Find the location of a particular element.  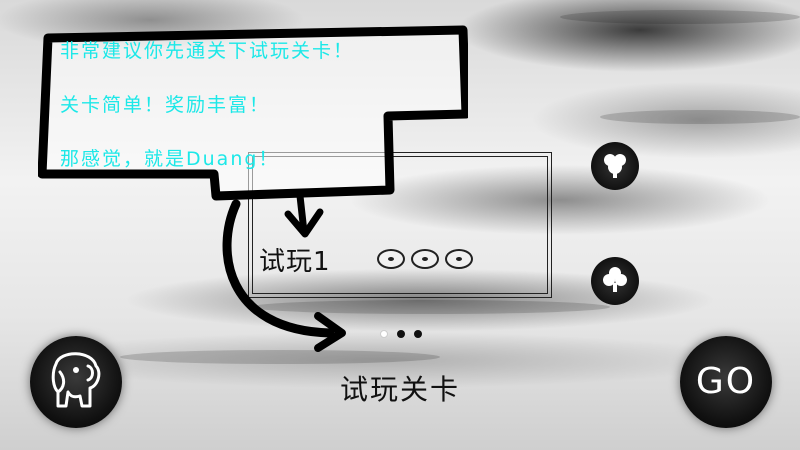

side-button-top is located at coordinates (615, 166).